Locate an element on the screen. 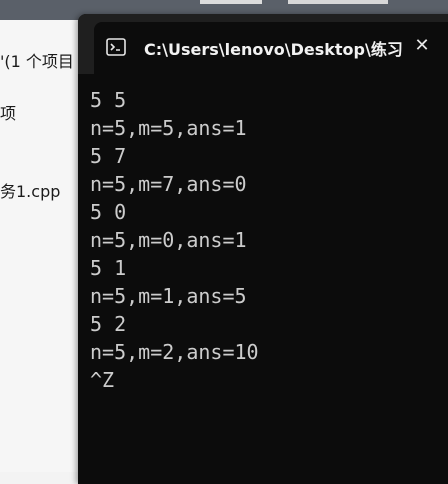 This screenshot has height=484, width=448. console-line: n=5,m=1,ans=5 is located at coordinates (168, 296).